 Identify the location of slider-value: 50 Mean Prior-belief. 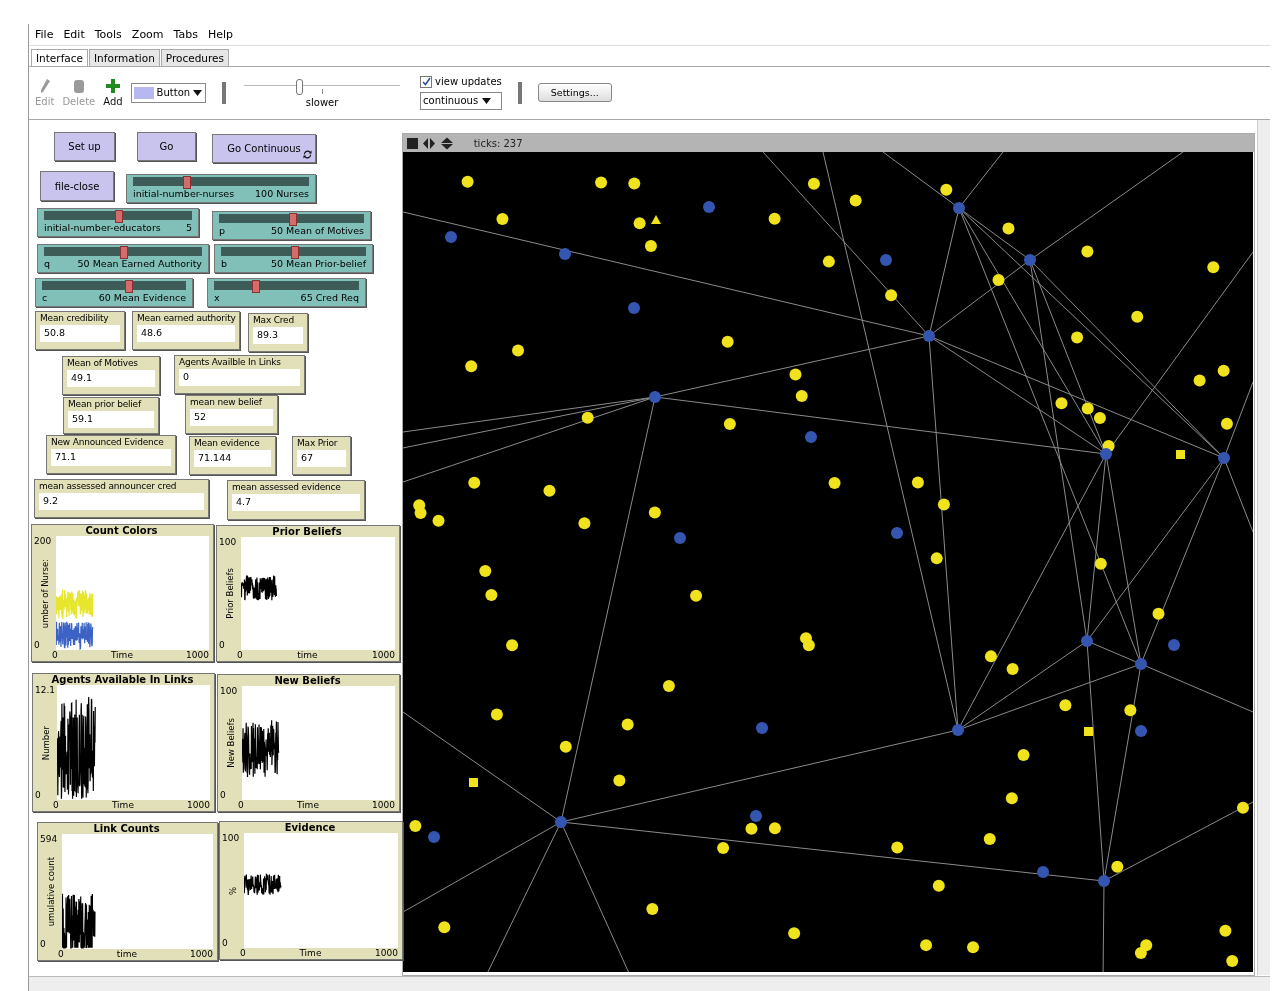
(318, 264).